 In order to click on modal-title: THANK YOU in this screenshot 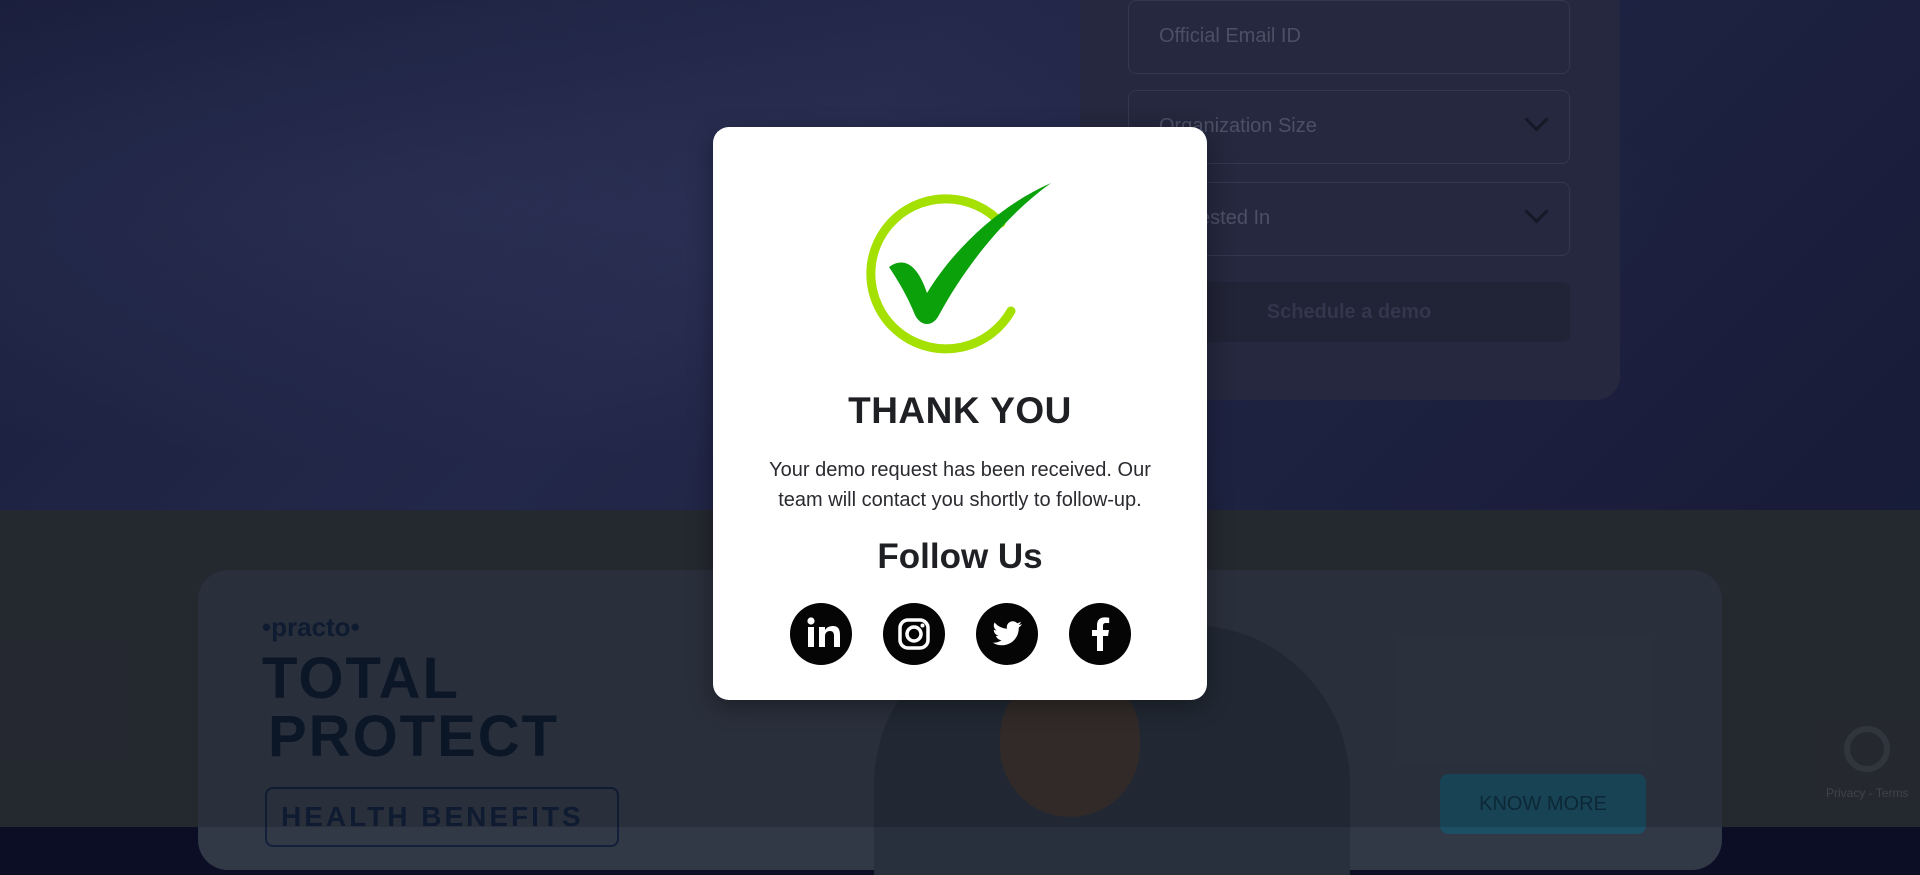, I will do `click(960, 410)`.